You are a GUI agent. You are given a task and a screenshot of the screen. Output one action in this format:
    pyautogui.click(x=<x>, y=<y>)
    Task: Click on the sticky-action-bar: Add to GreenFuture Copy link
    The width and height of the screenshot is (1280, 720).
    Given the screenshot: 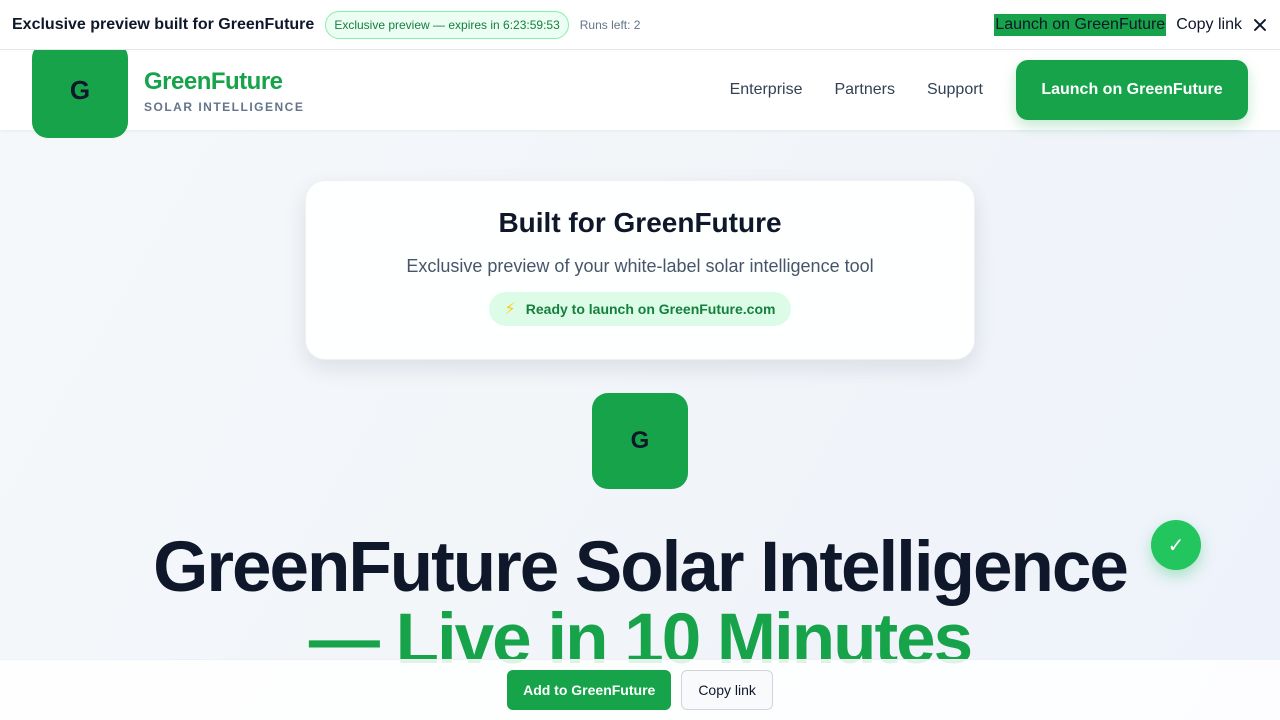 What is the action you would take?
    pyautogui.click(x=640, y=689)
    